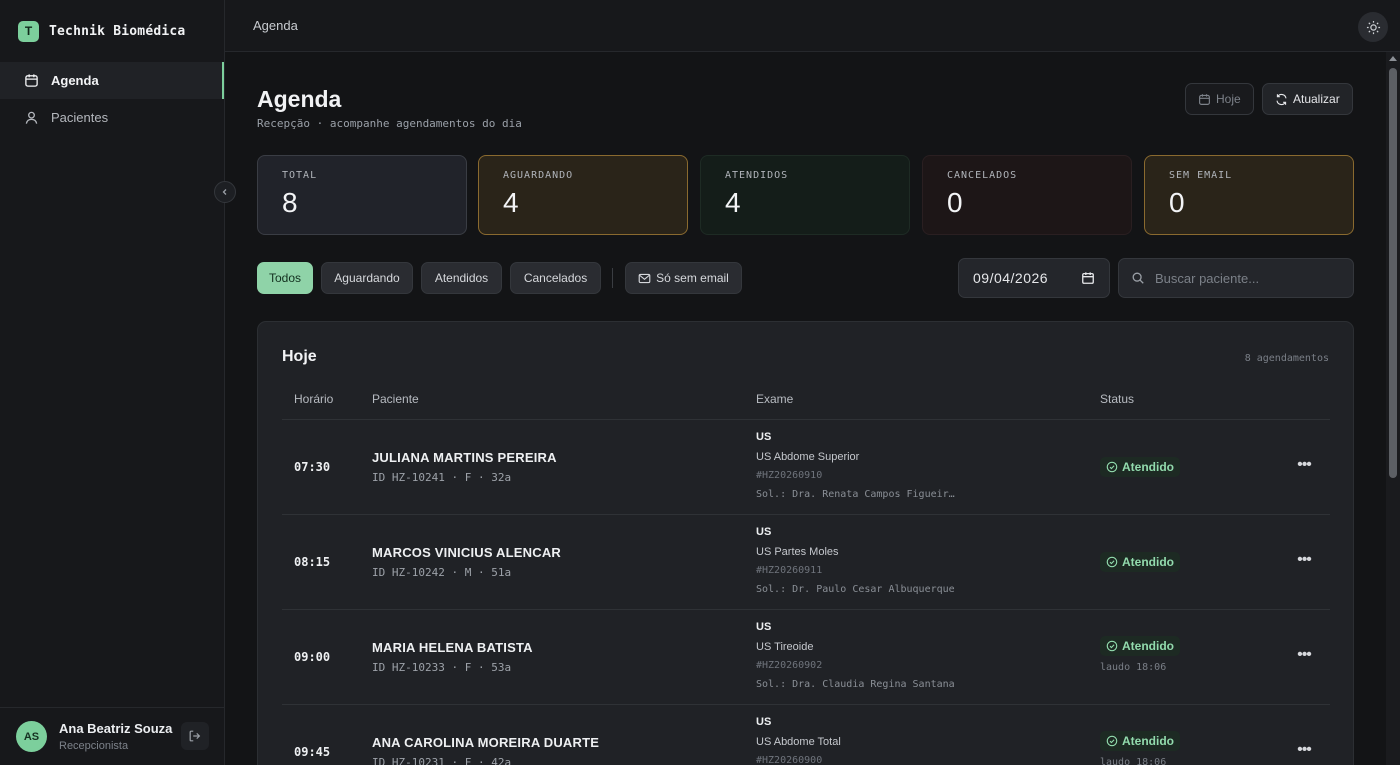  I want to click on exam-requester: Sol.: Dra. Claudia Regina Santana, so click(855, 684).